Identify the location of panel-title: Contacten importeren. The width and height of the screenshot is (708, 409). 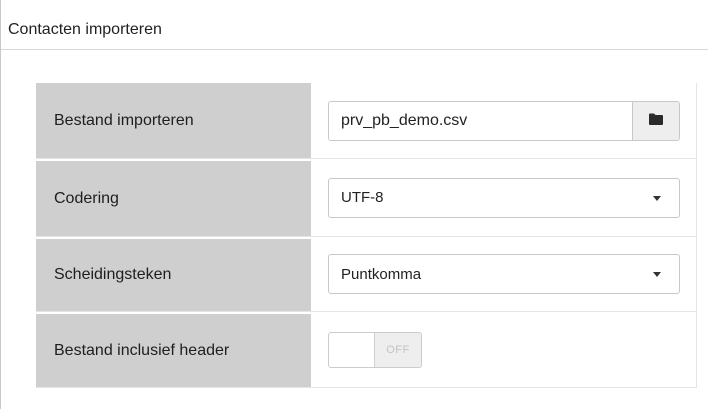
(85, 29).